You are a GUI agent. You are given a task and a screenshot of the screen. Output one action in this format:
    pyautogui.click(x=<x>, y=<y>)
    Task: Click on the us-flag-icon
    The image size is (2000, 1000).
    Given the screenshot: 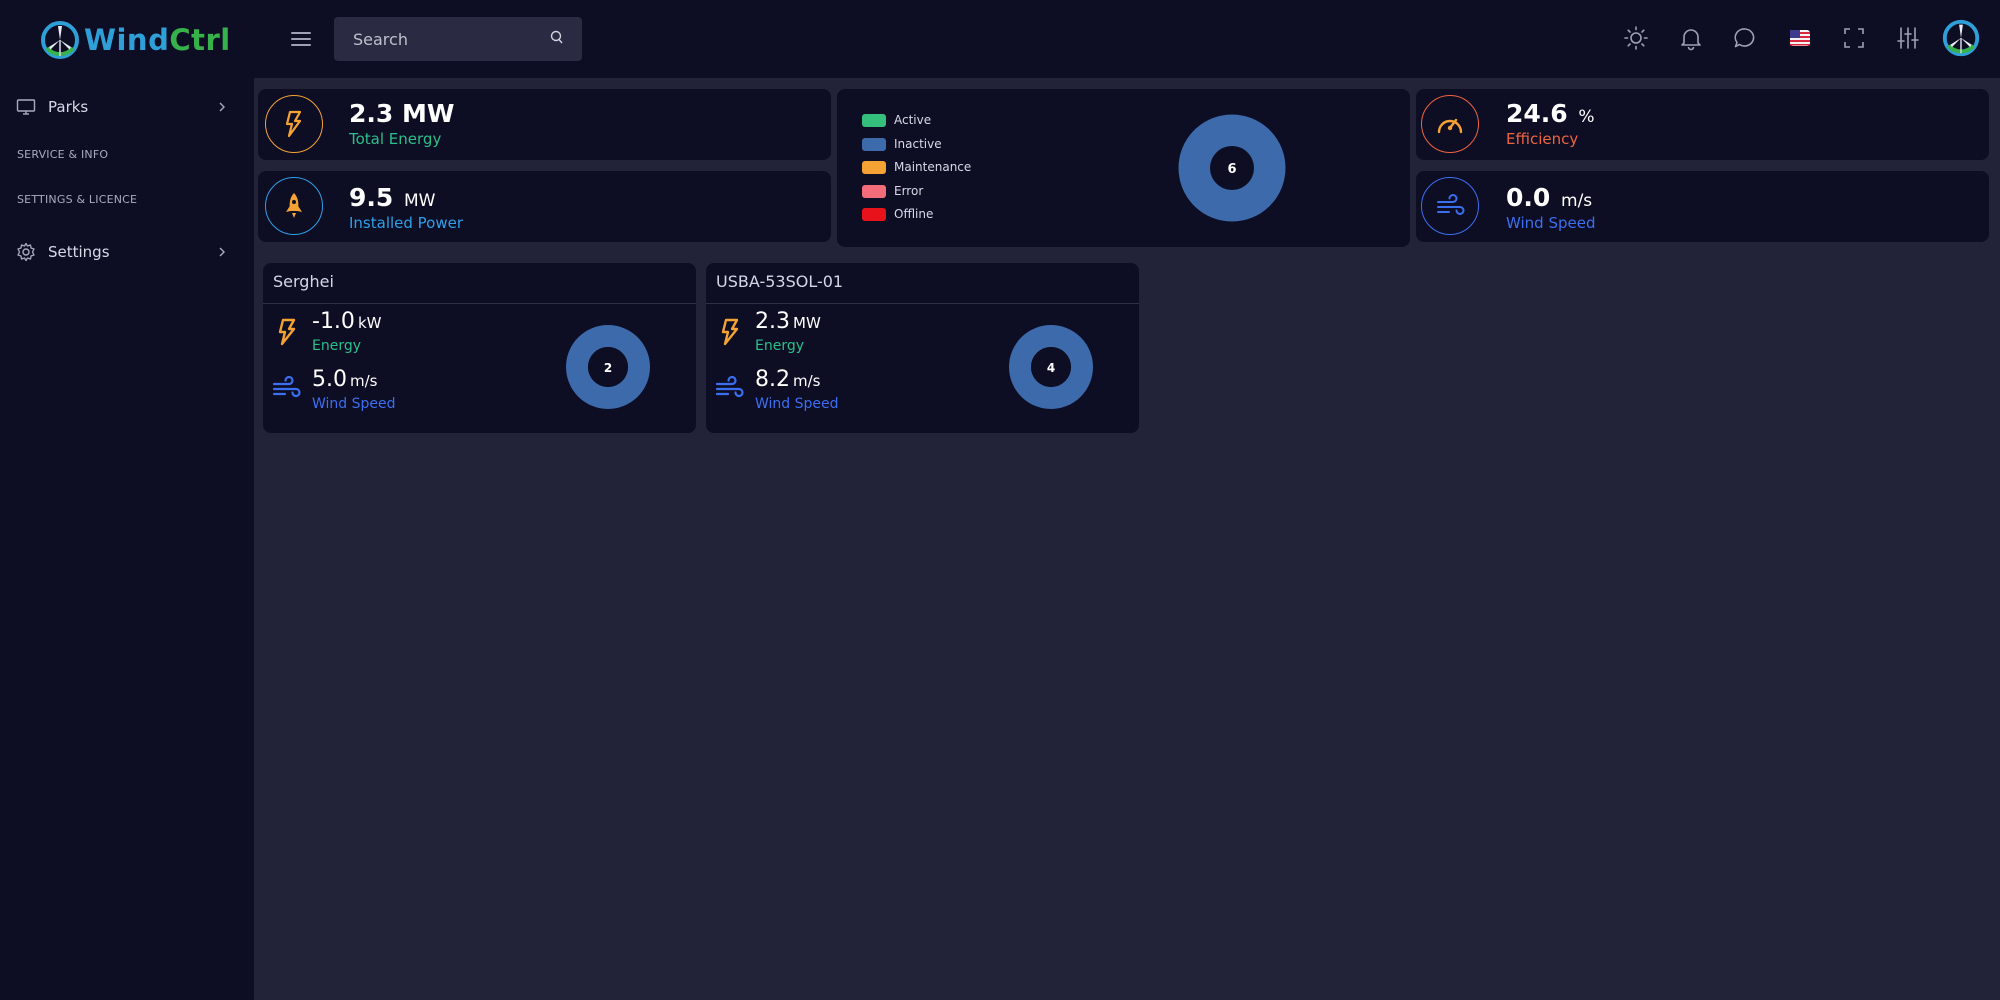 What is the action you would take?
    pyautogui.click(x=1800, y=38)
    